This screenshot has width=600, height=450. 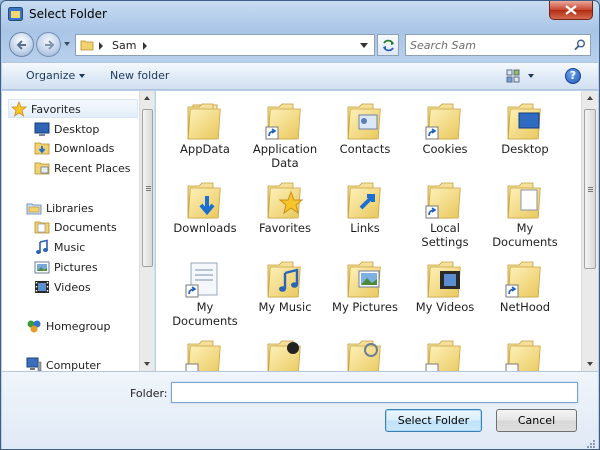 I want to click on star-icon, so click(x=19, y=109).